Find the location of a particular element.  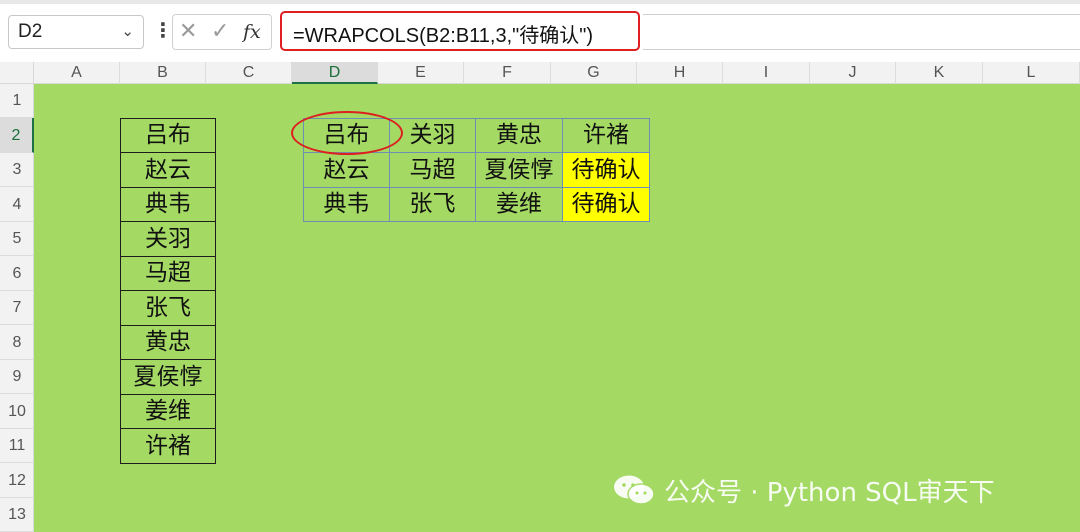

row-header-bar: 1 2 3 4 5 6 7 8 9 10 11 12 13 is located at coordinates (17, 308).